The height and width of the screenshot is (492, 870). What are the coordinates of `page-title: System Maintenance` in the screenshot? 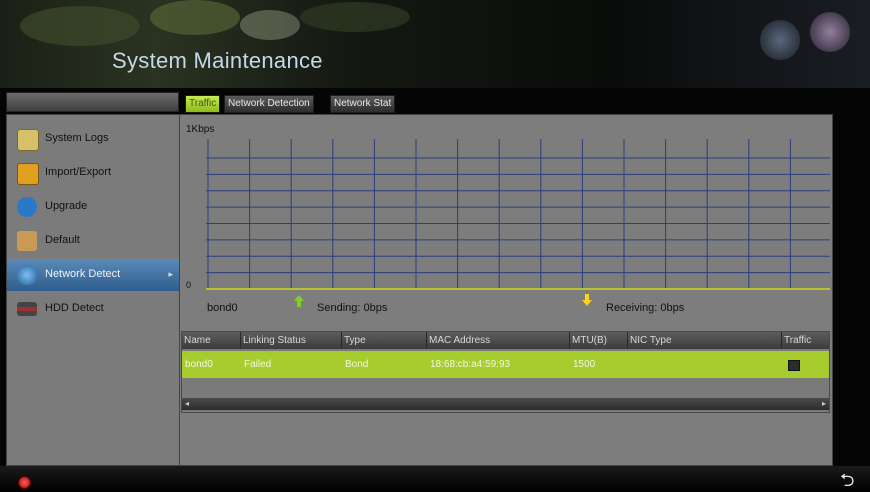 It's located at (217, 60).